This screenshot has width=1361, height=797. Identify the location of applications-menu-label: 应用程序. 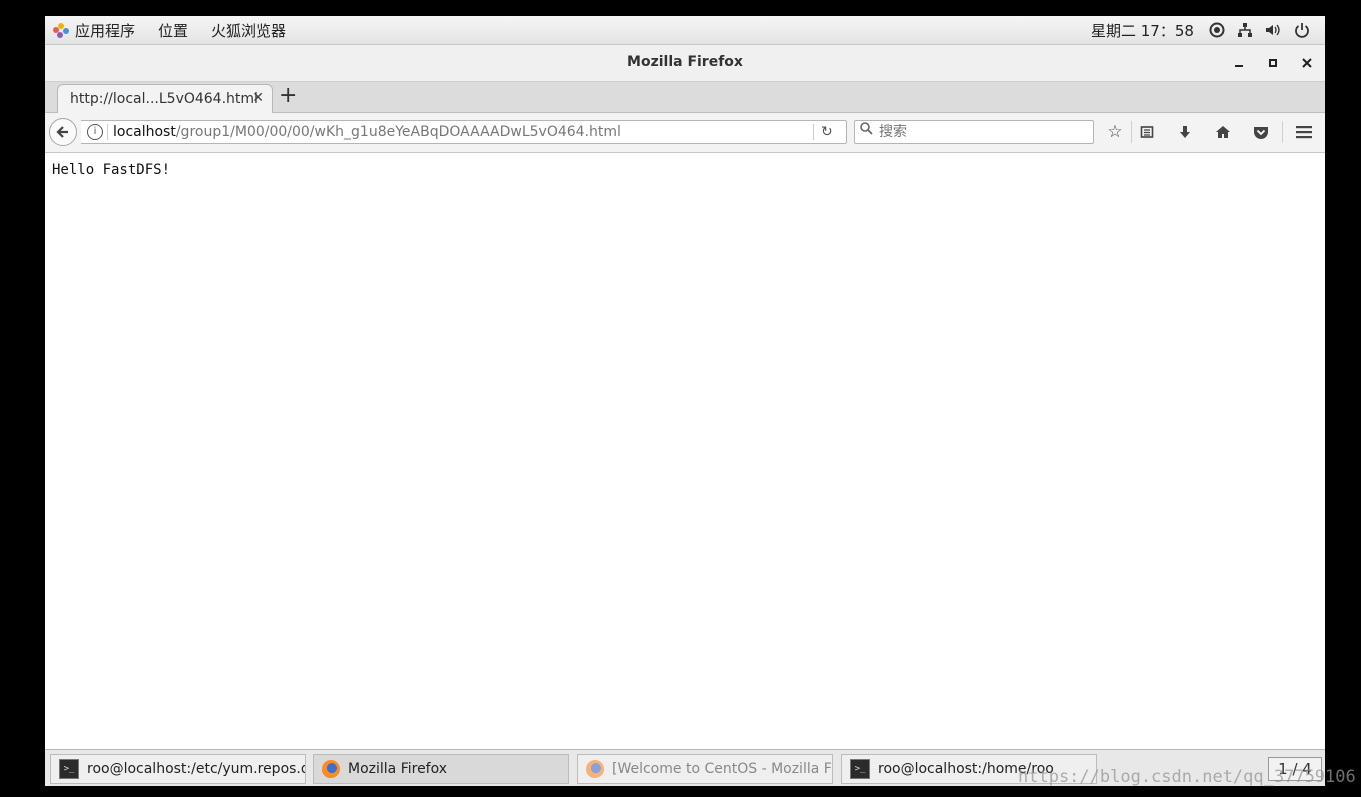
(105, 31).